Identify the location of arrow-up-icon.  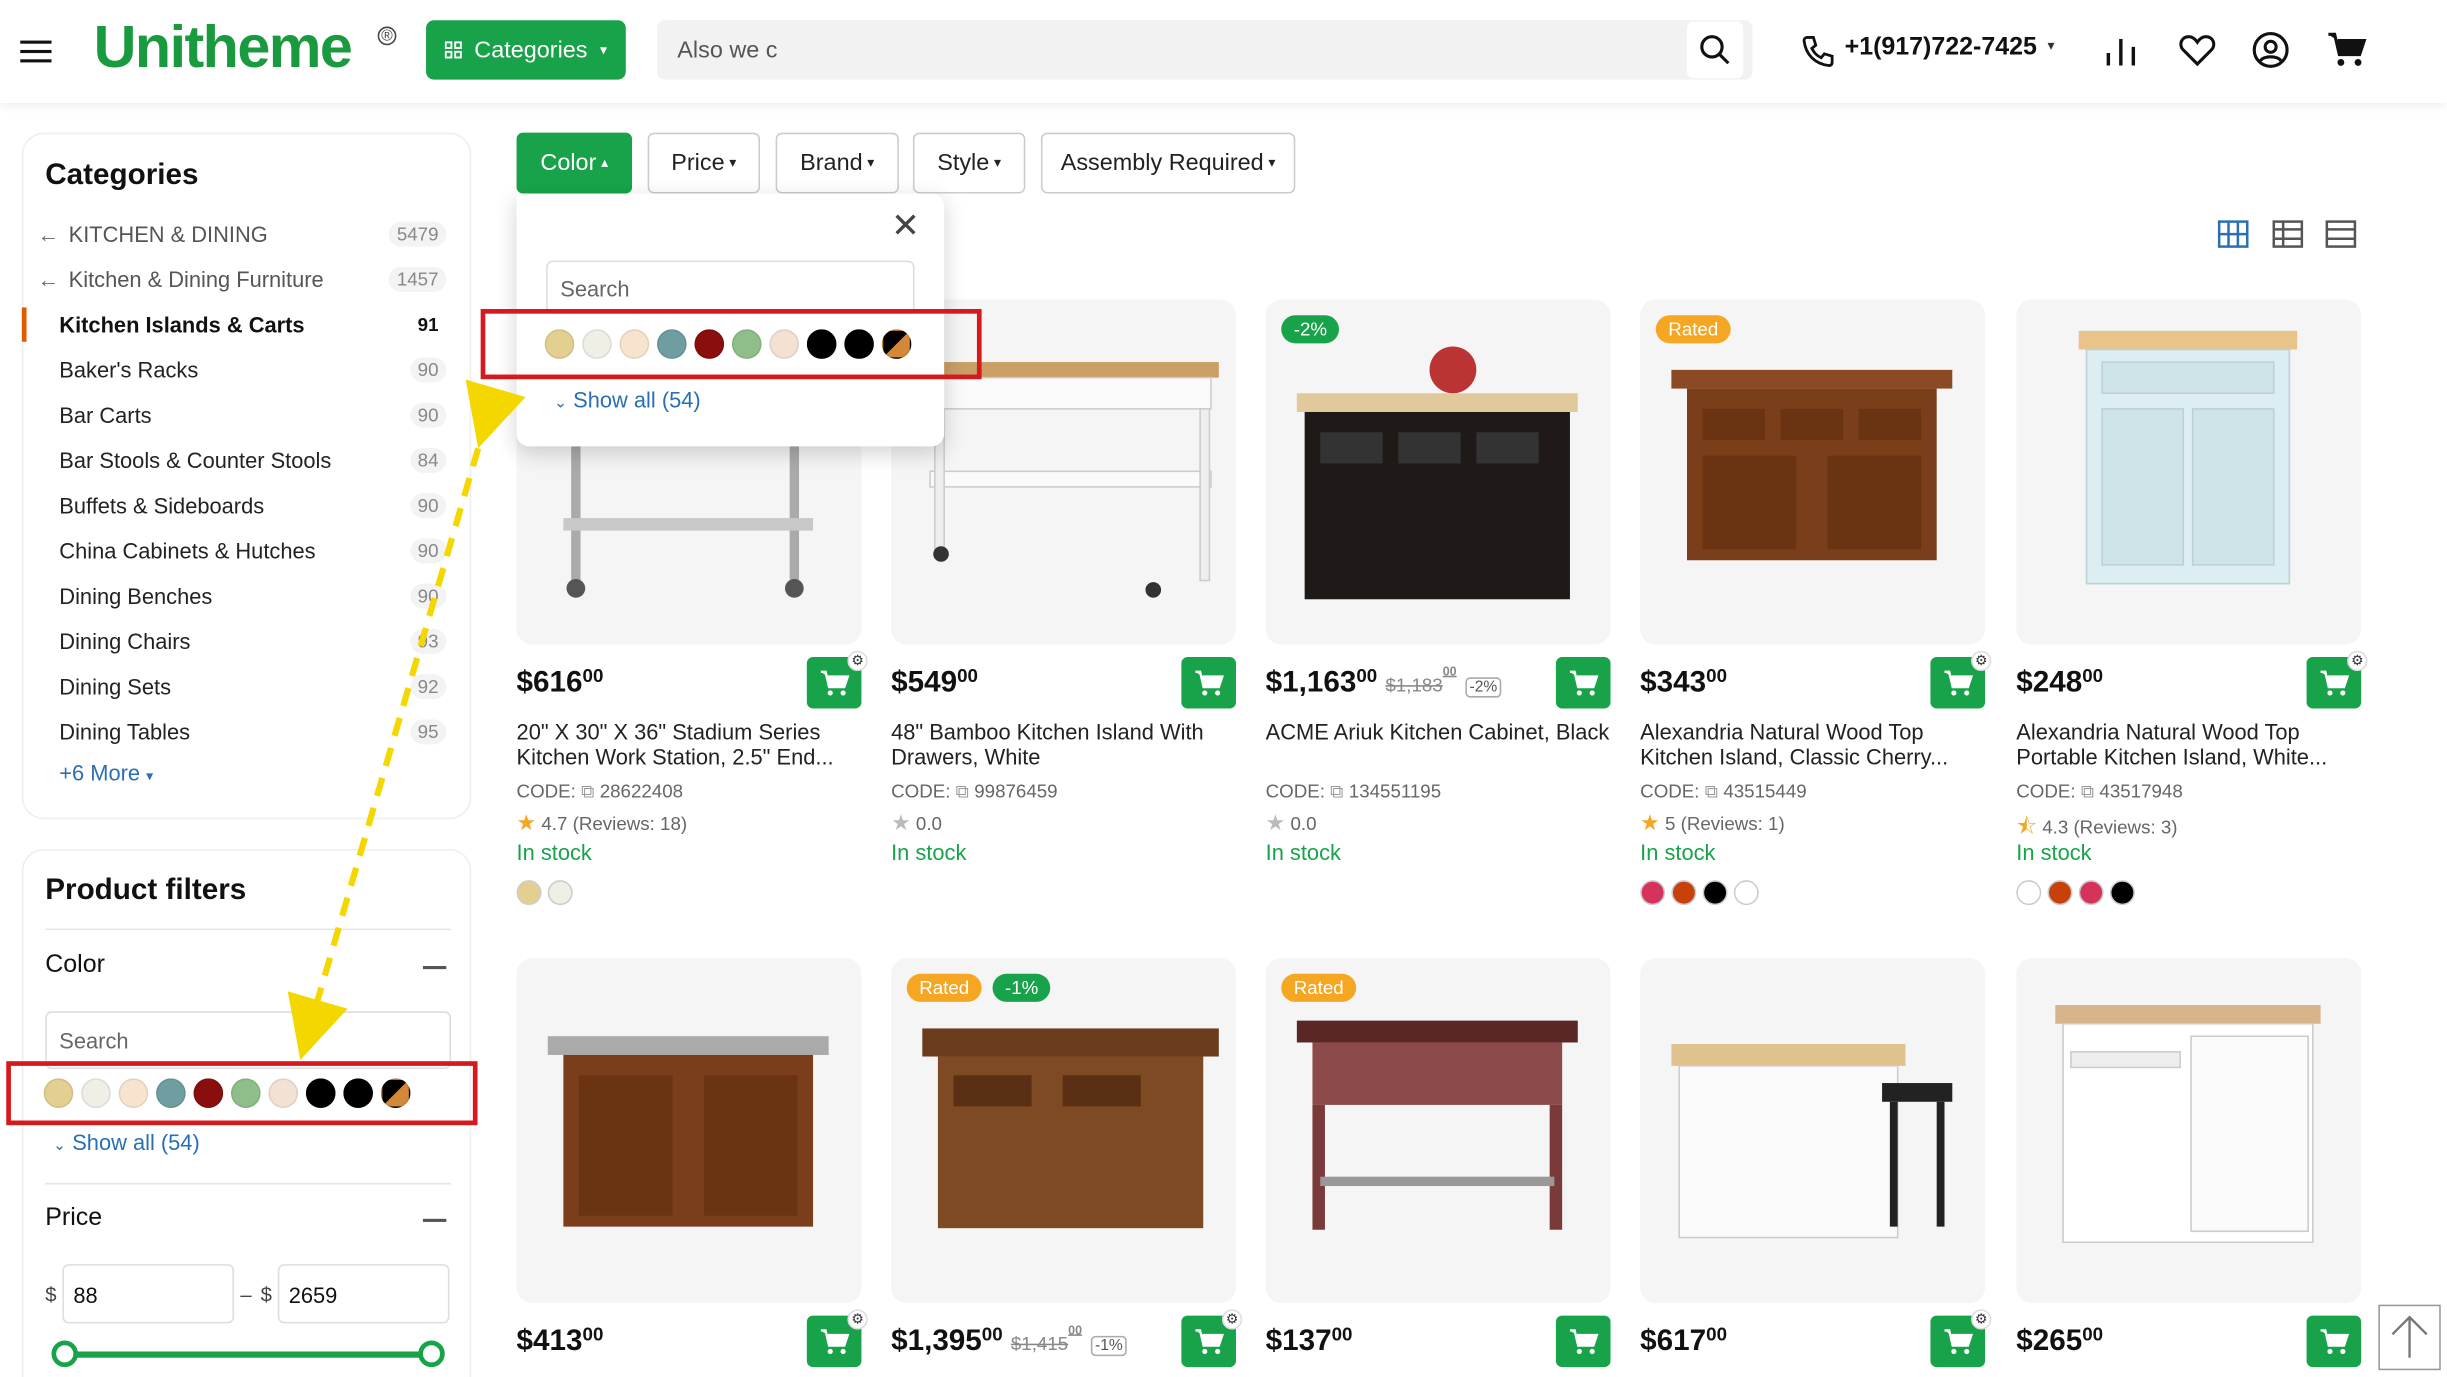
(2409, 1336).